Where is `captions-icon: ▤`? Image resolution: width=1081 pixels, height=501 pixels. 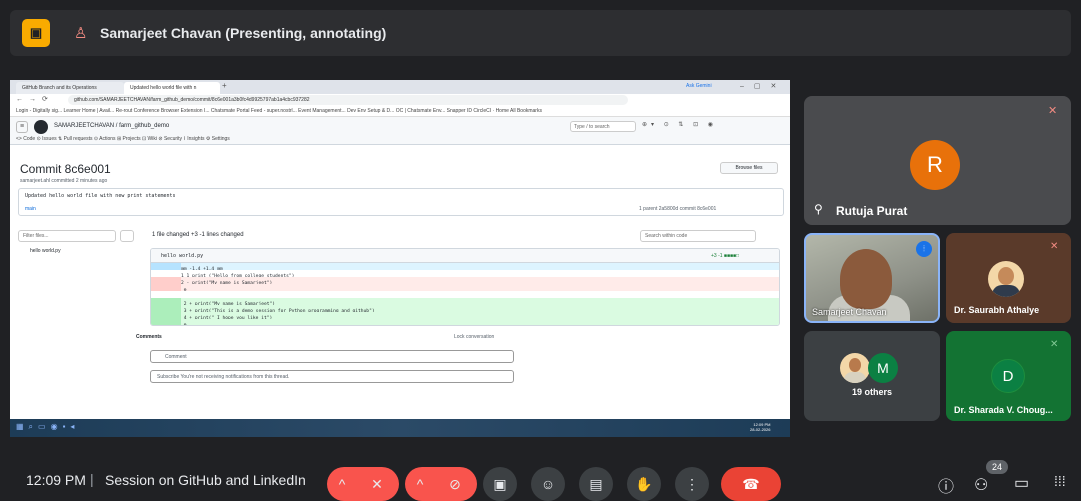
captions-icon: ▤ is located at coordinates (596, 484).